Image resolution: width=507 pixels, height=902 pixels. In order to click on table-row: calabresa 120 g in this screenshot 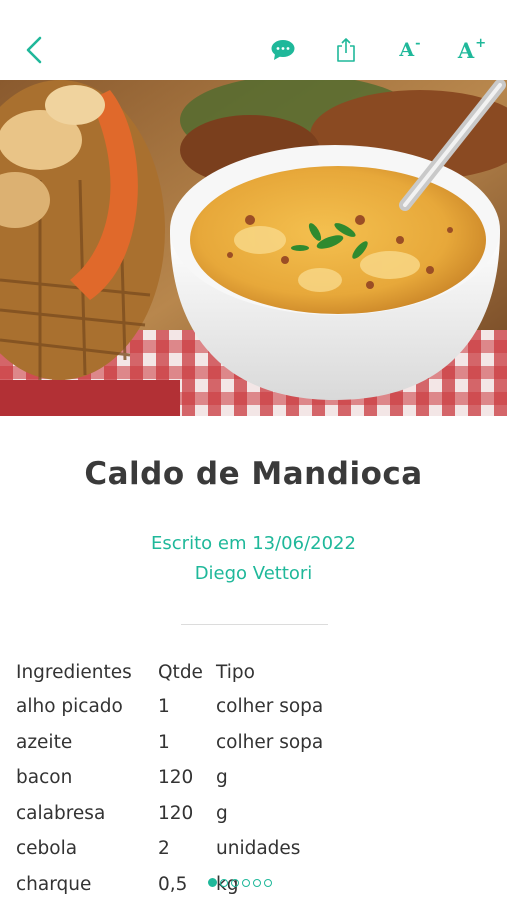, I will do `click(186, 814)`.